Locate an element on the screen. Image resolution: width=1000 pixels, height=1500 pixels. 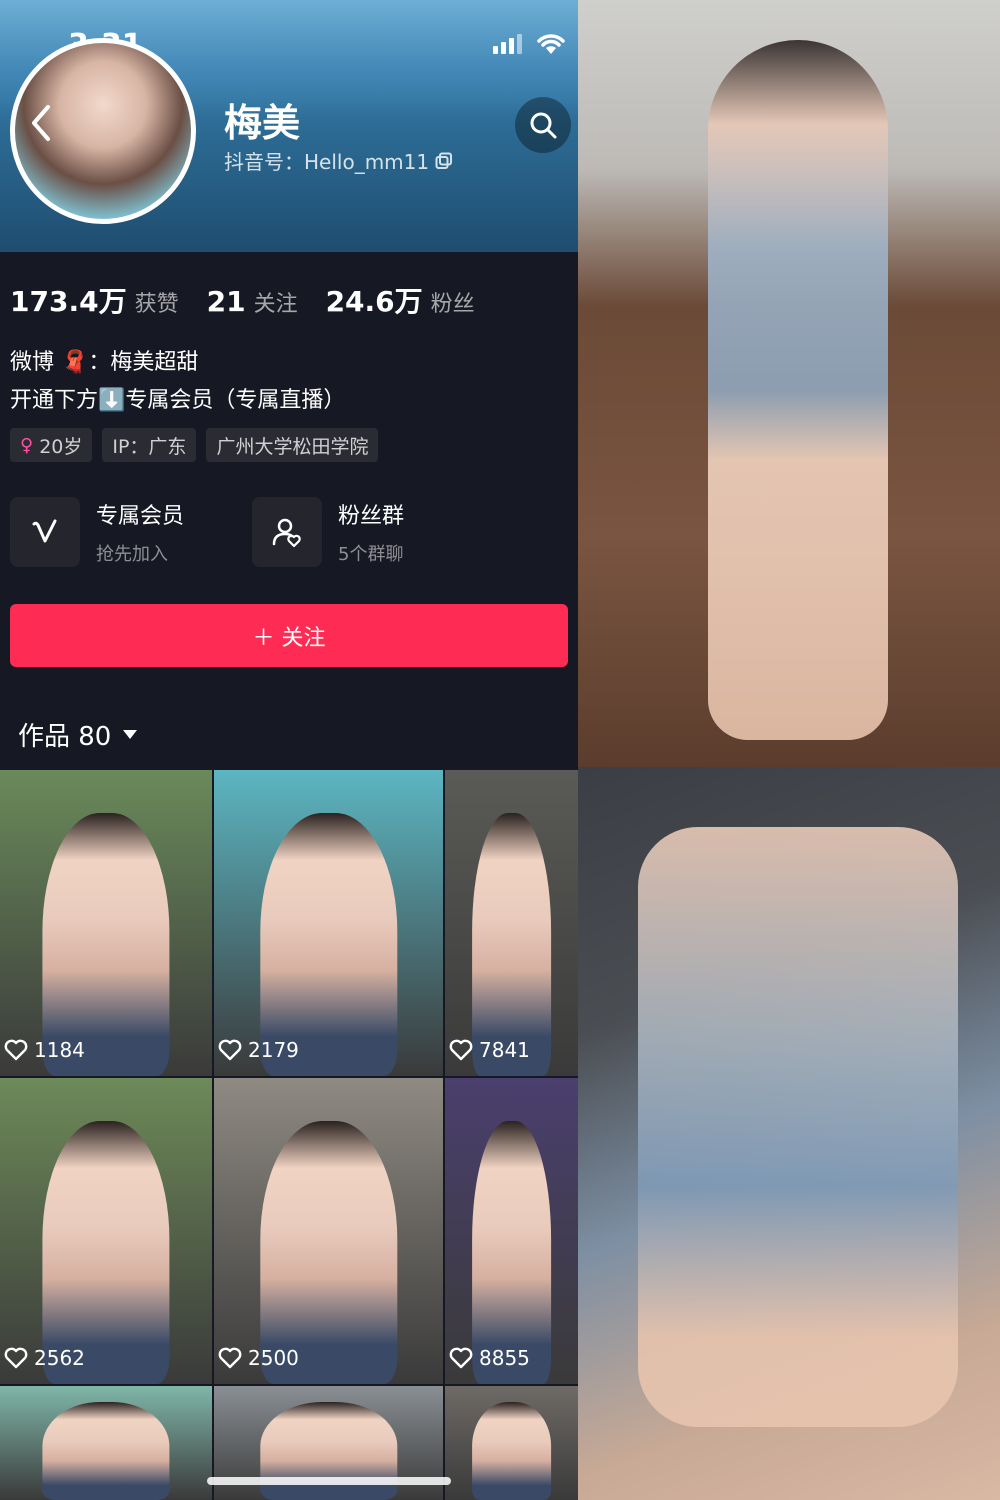
stats-row: 173.4万 获赞 21 关注 24.6万 粉丝 is located at coordinates (242, 300).